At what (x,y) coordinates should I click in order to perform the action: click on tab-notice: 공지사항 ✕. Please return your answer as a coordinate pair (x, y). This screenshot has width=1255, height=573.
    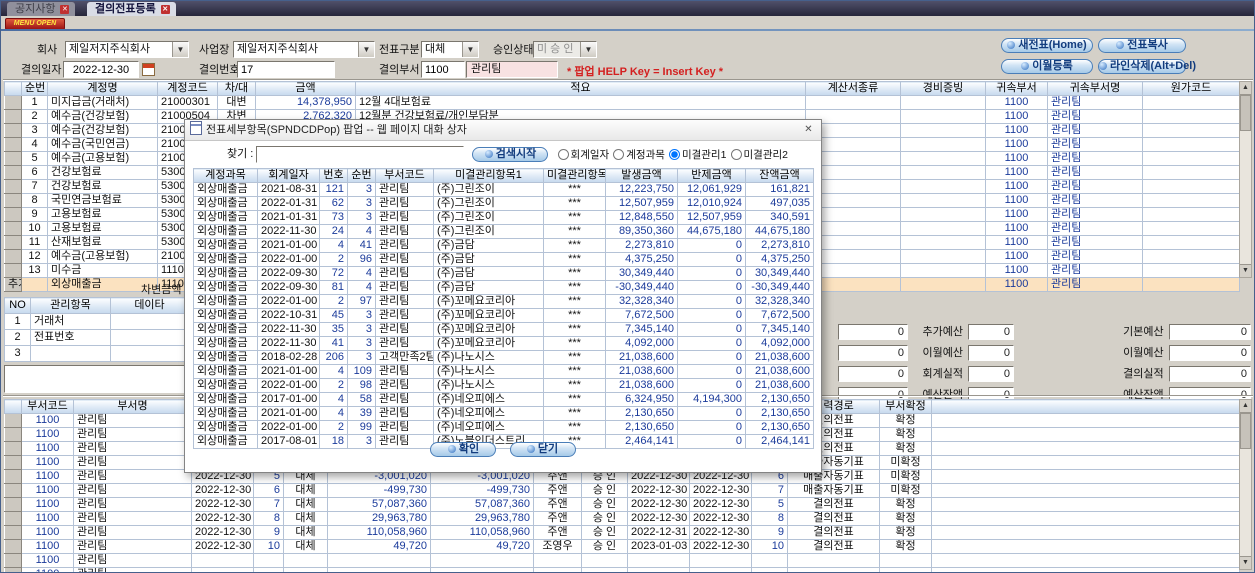
    Looking at the image, I should click on (41, 9).